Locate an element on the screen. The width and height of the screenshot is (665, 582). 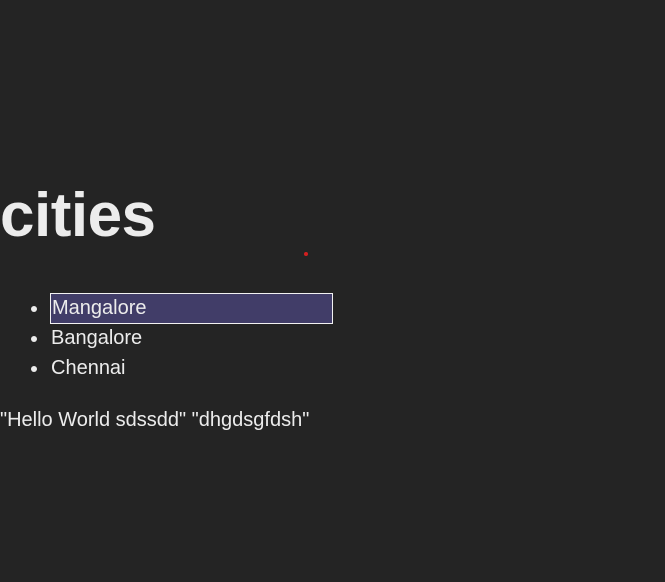
quoted-text: "Hello World sdssdd" "dhgdsgfdsh" is located at coordinates (155, 420).